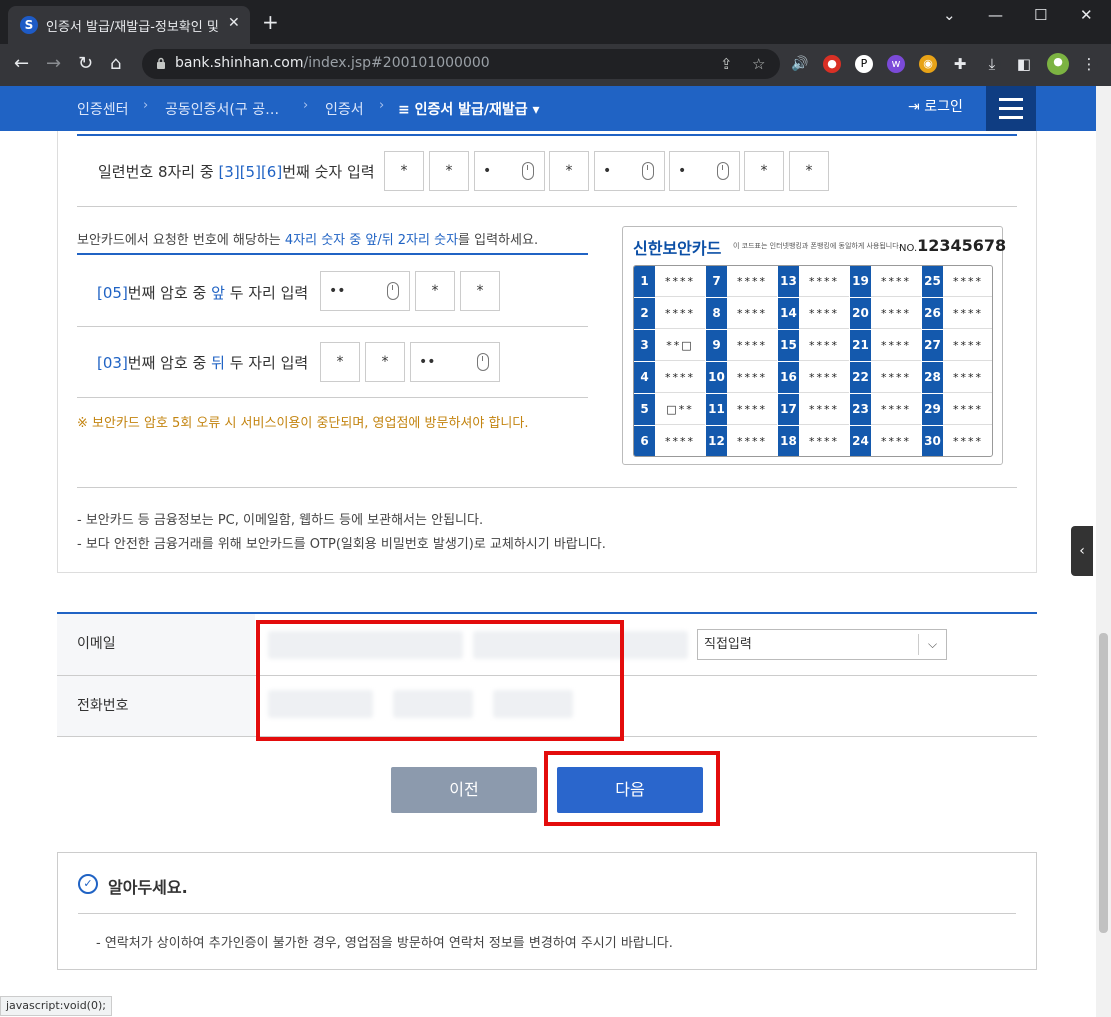  Describe the element at coordinates (88, 884) in the screenshot. I see `check-circle-icon: ✓` at that location.